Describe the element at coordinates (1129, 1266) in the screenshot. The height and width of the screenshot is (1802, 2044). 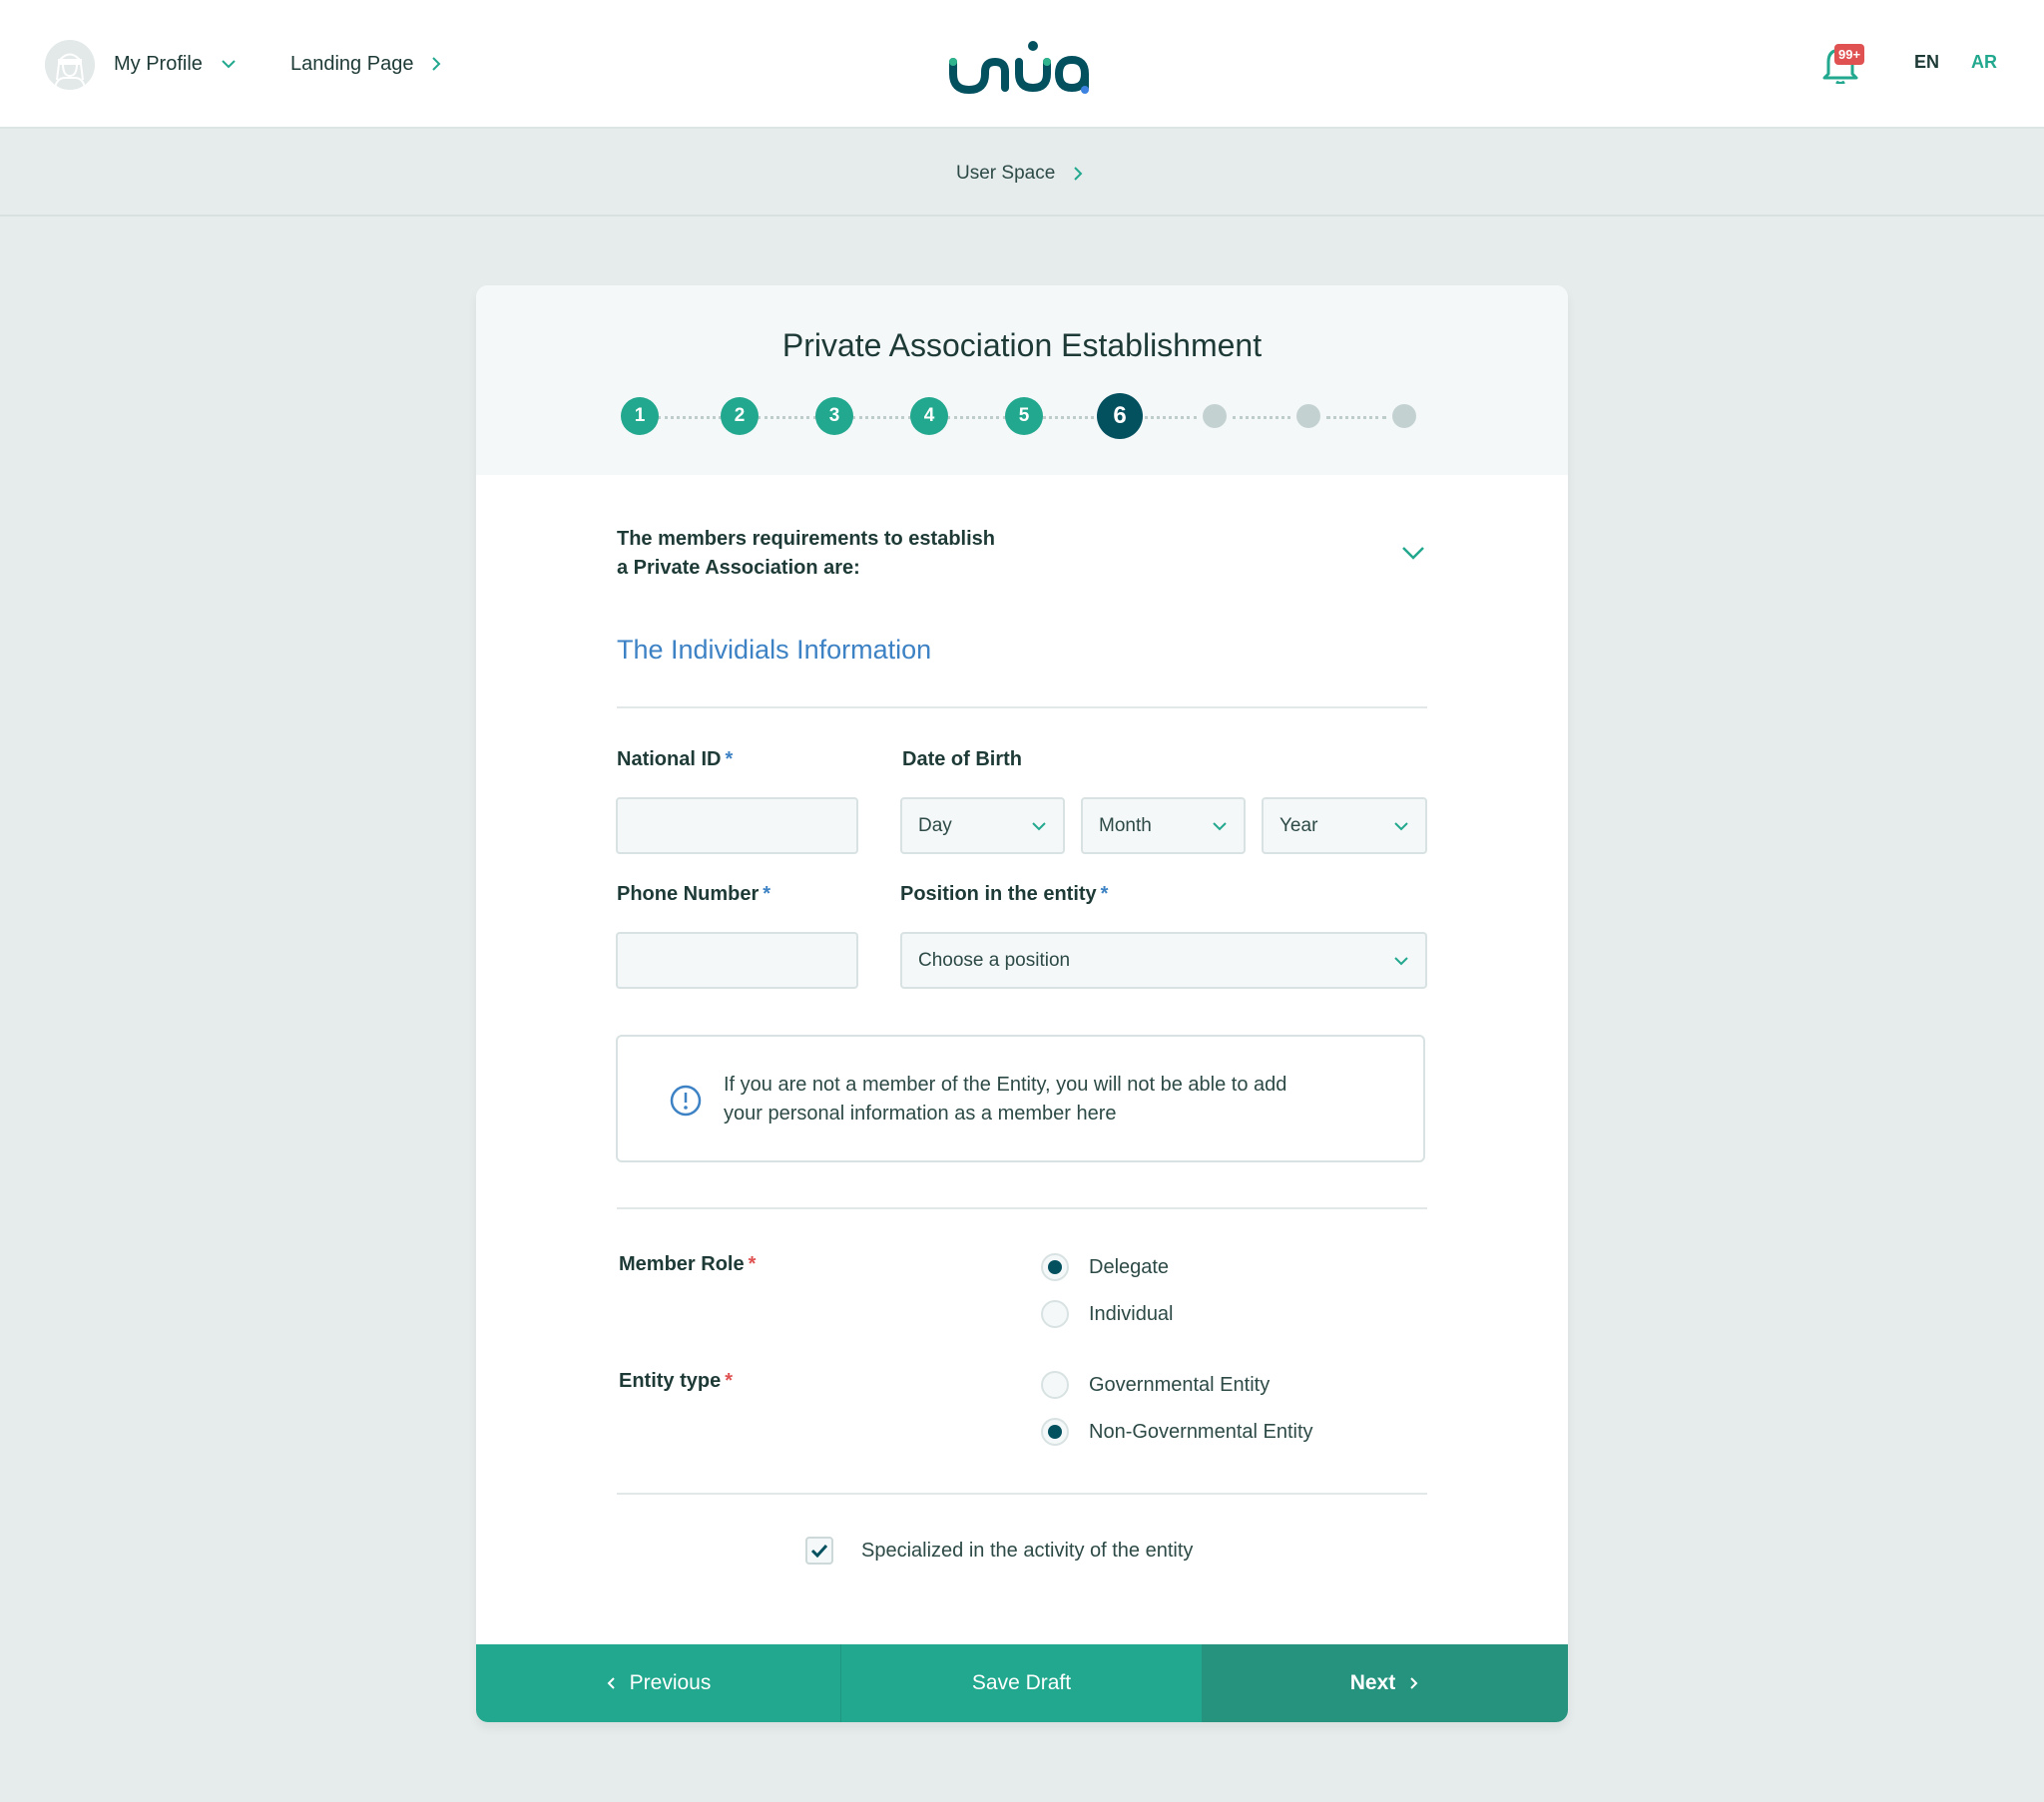
I see `radio-label: Delegate` at that location.